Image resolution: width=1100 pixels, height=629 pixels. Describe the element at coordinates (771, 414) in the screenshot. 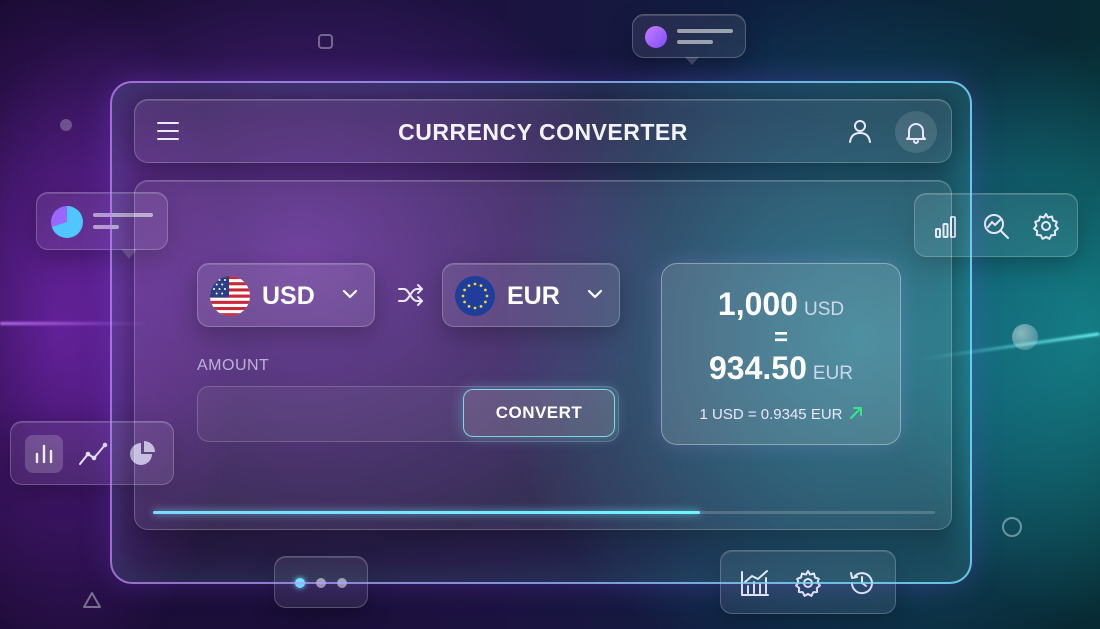

I see `exchange-rate-text: 1 USD = 0.9345 EUR` at that location.